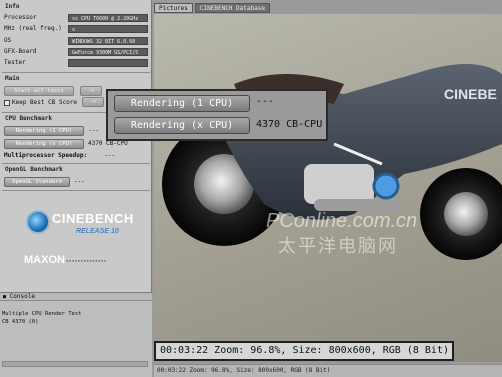  Describe the element at coordinates (37, 182) in the screenshot. I see `opengl-standard-button: OpenGL Standard` at that location.